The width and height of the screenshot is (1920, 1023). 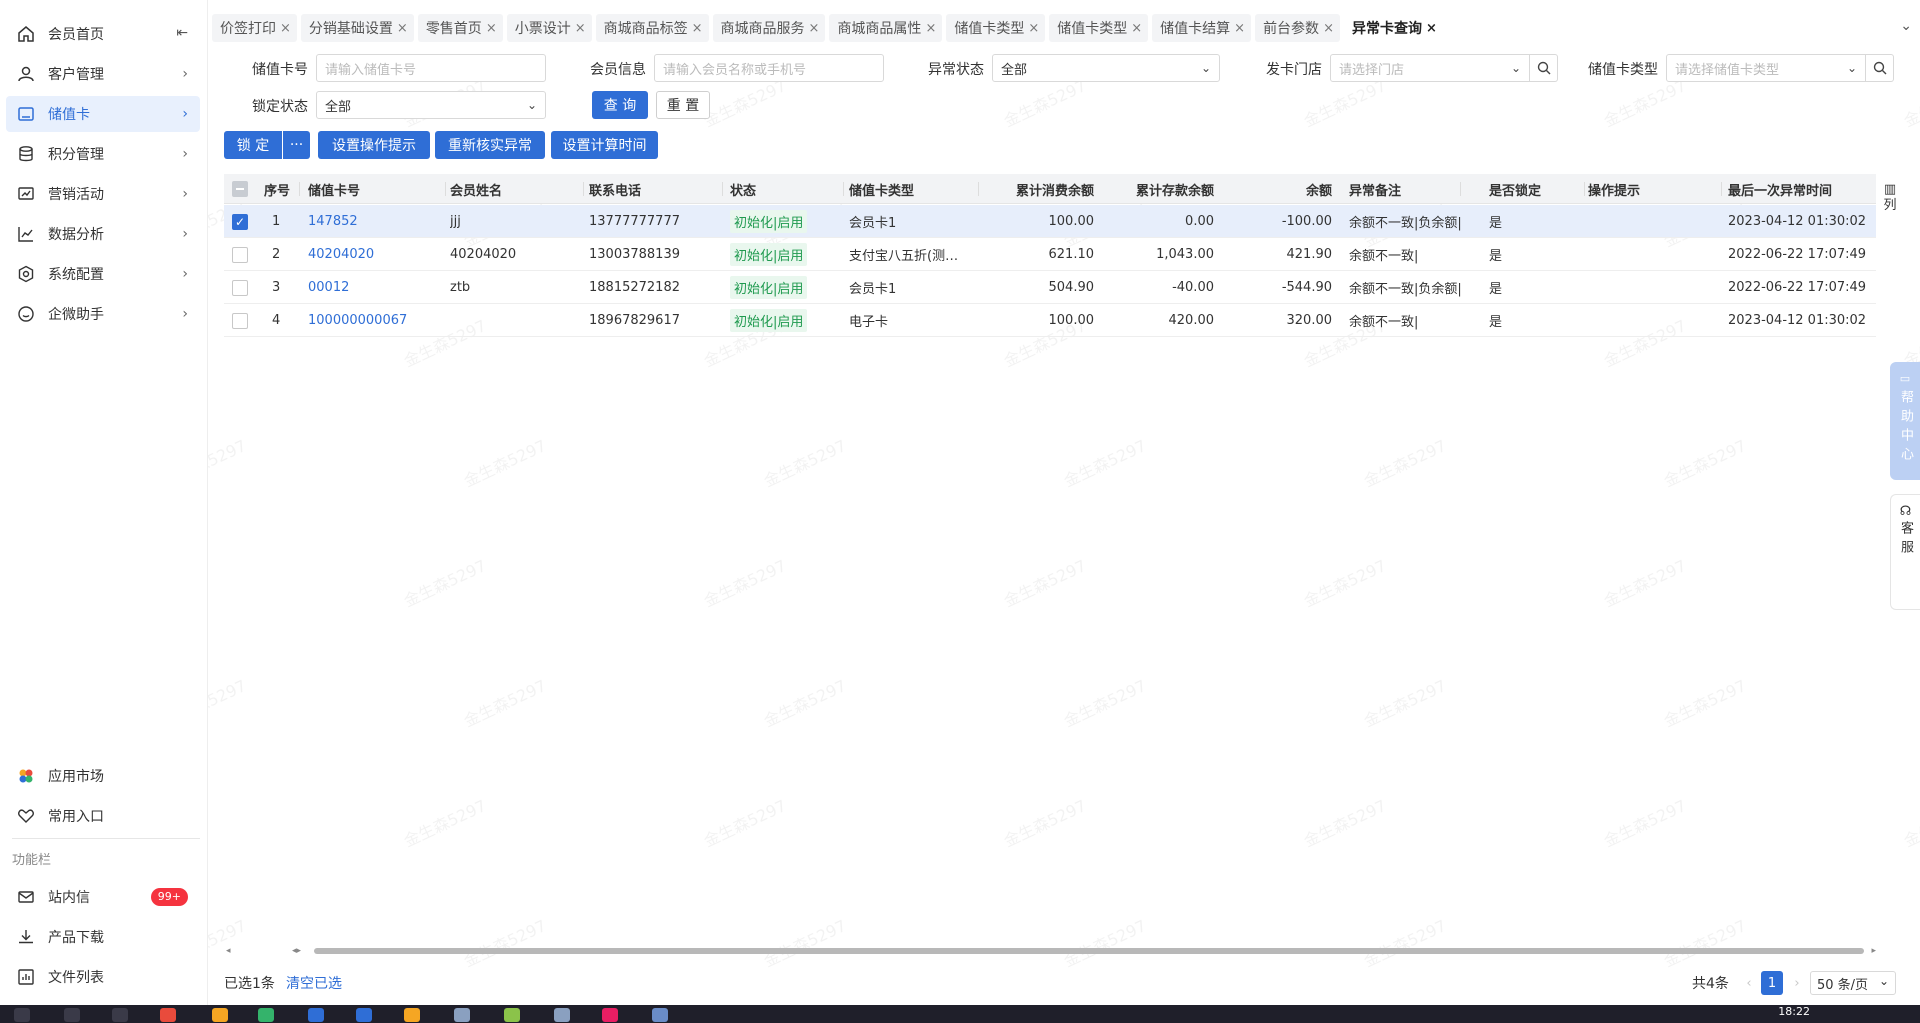 What do you see at coordinates (1089, 951) in the screenshot?
I see `scrollbar-thumb` at bounding box center [1089, 951].